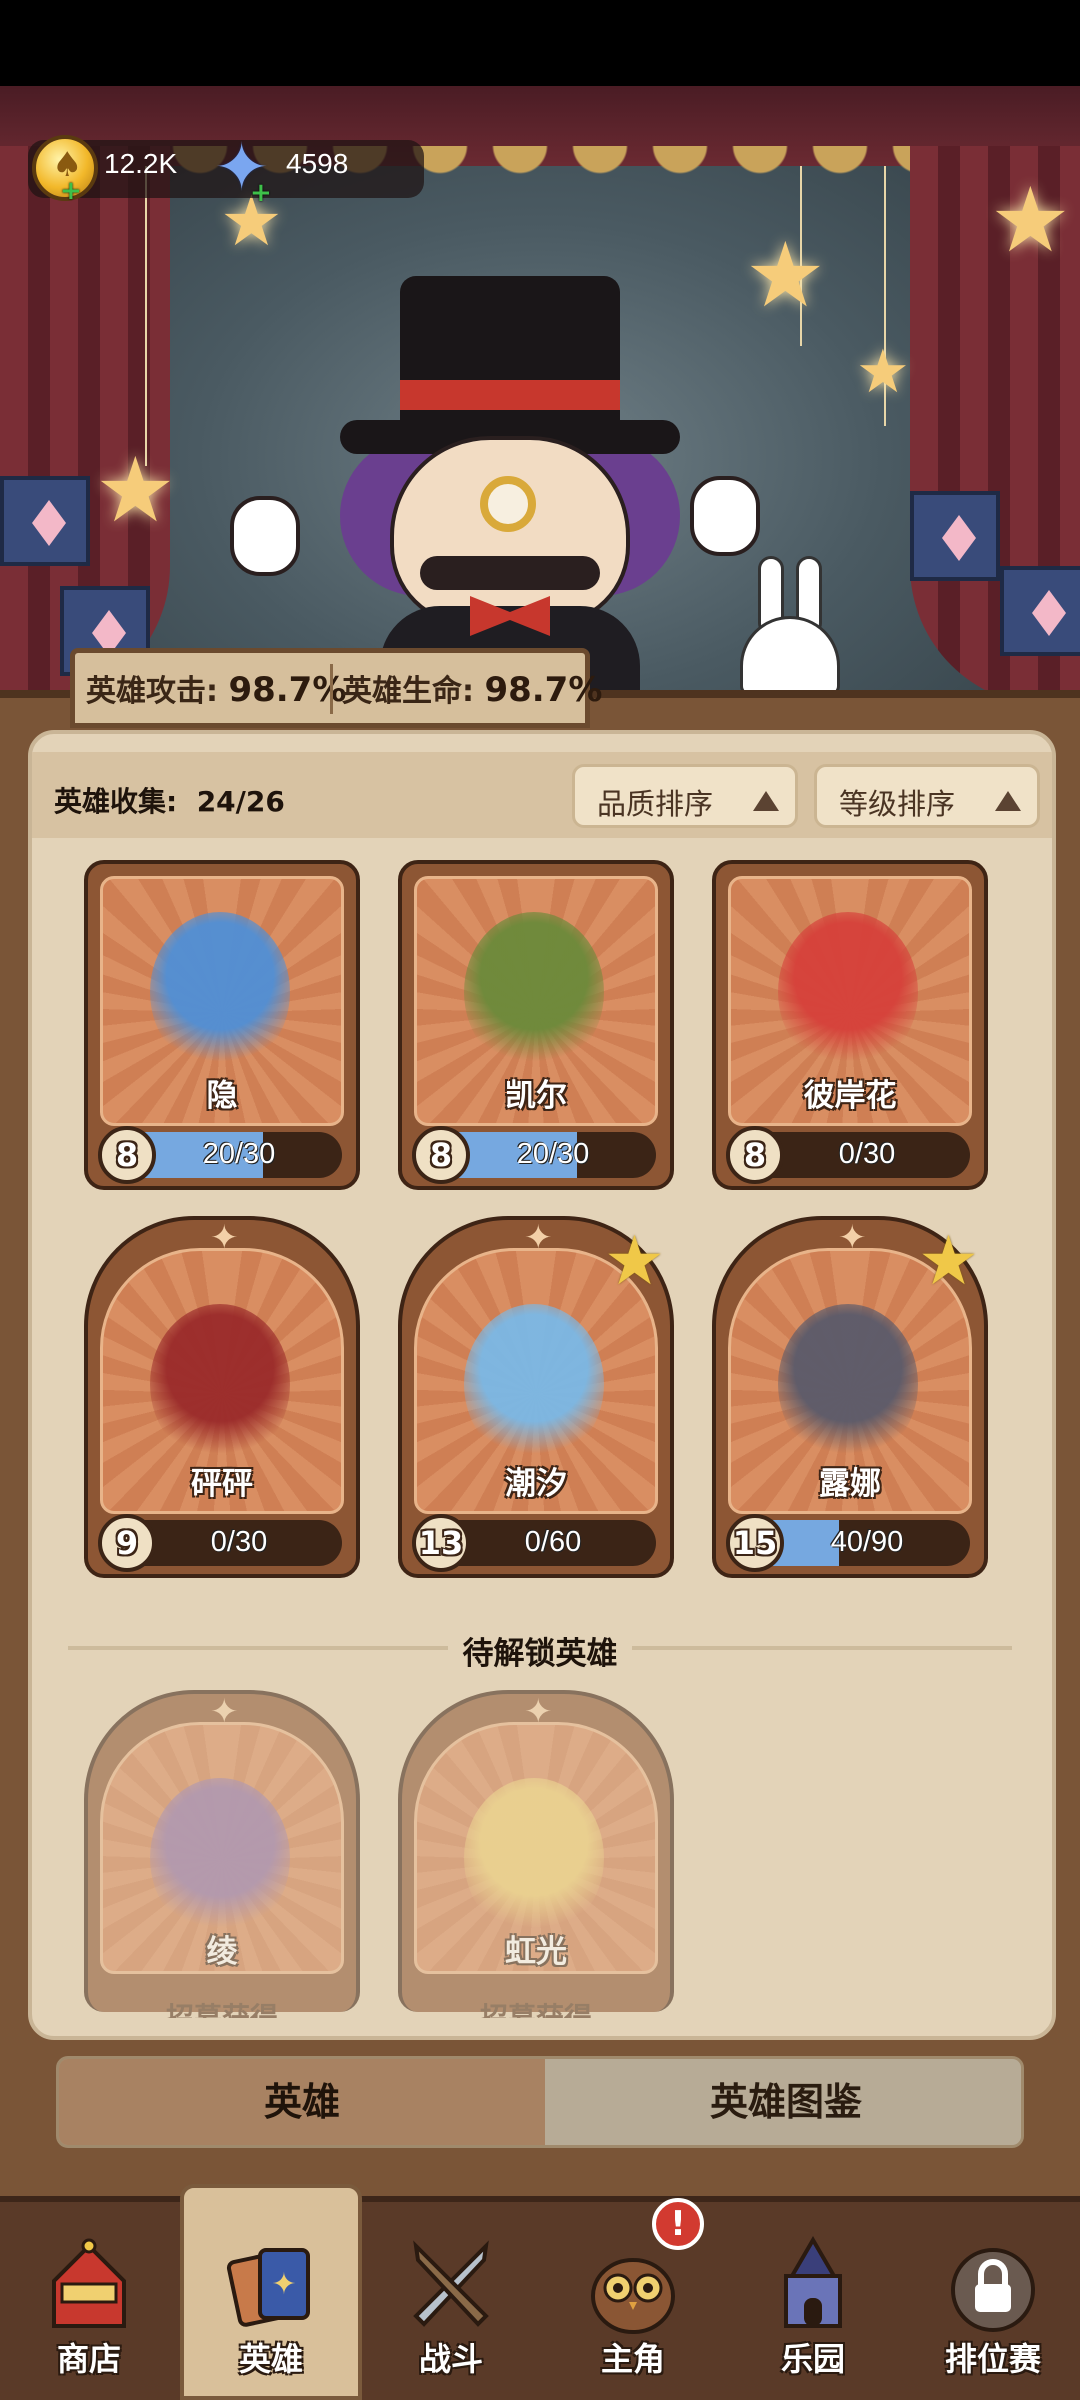  I want to click on hero-name: 虹光, so click(536, 1952).